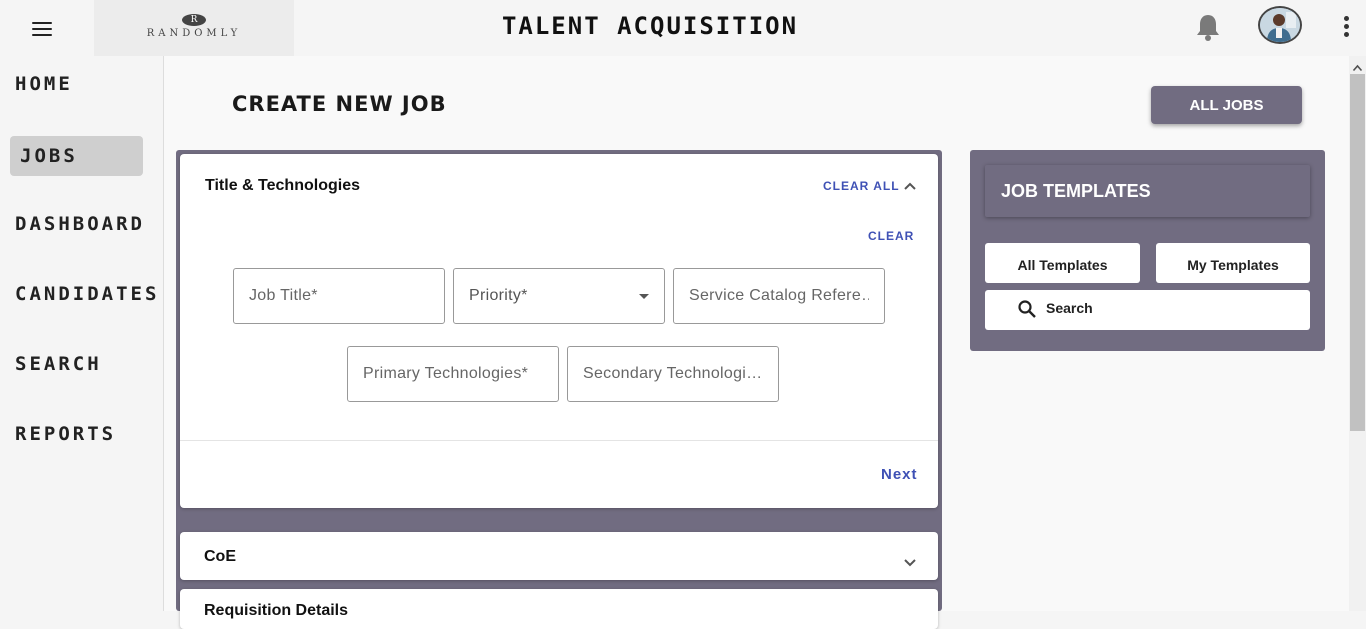 This screenshot has width=1366, height=629. What do you see at coordinates (339, 296) in the screenshot?
I see `job-title-input` at bounding box center [339, 296].